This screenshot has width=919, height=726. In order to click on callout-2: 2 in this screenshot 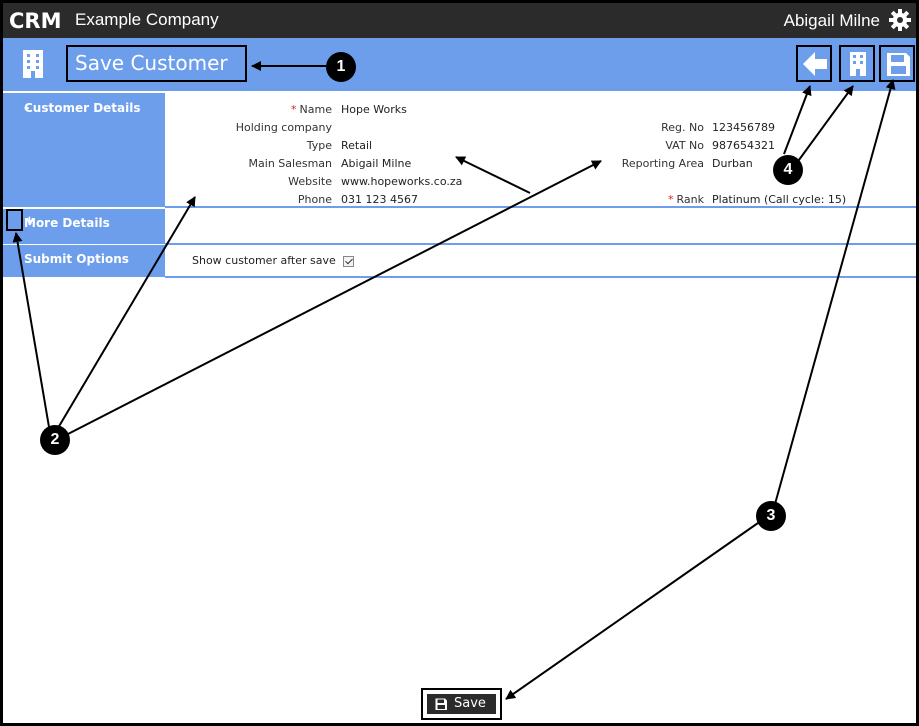, I will do `click(55, 440)`.